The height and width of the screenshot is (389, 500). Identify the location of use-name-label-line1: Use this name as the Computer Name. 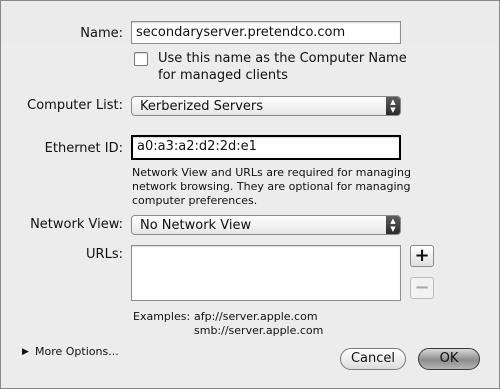
(282, 58).